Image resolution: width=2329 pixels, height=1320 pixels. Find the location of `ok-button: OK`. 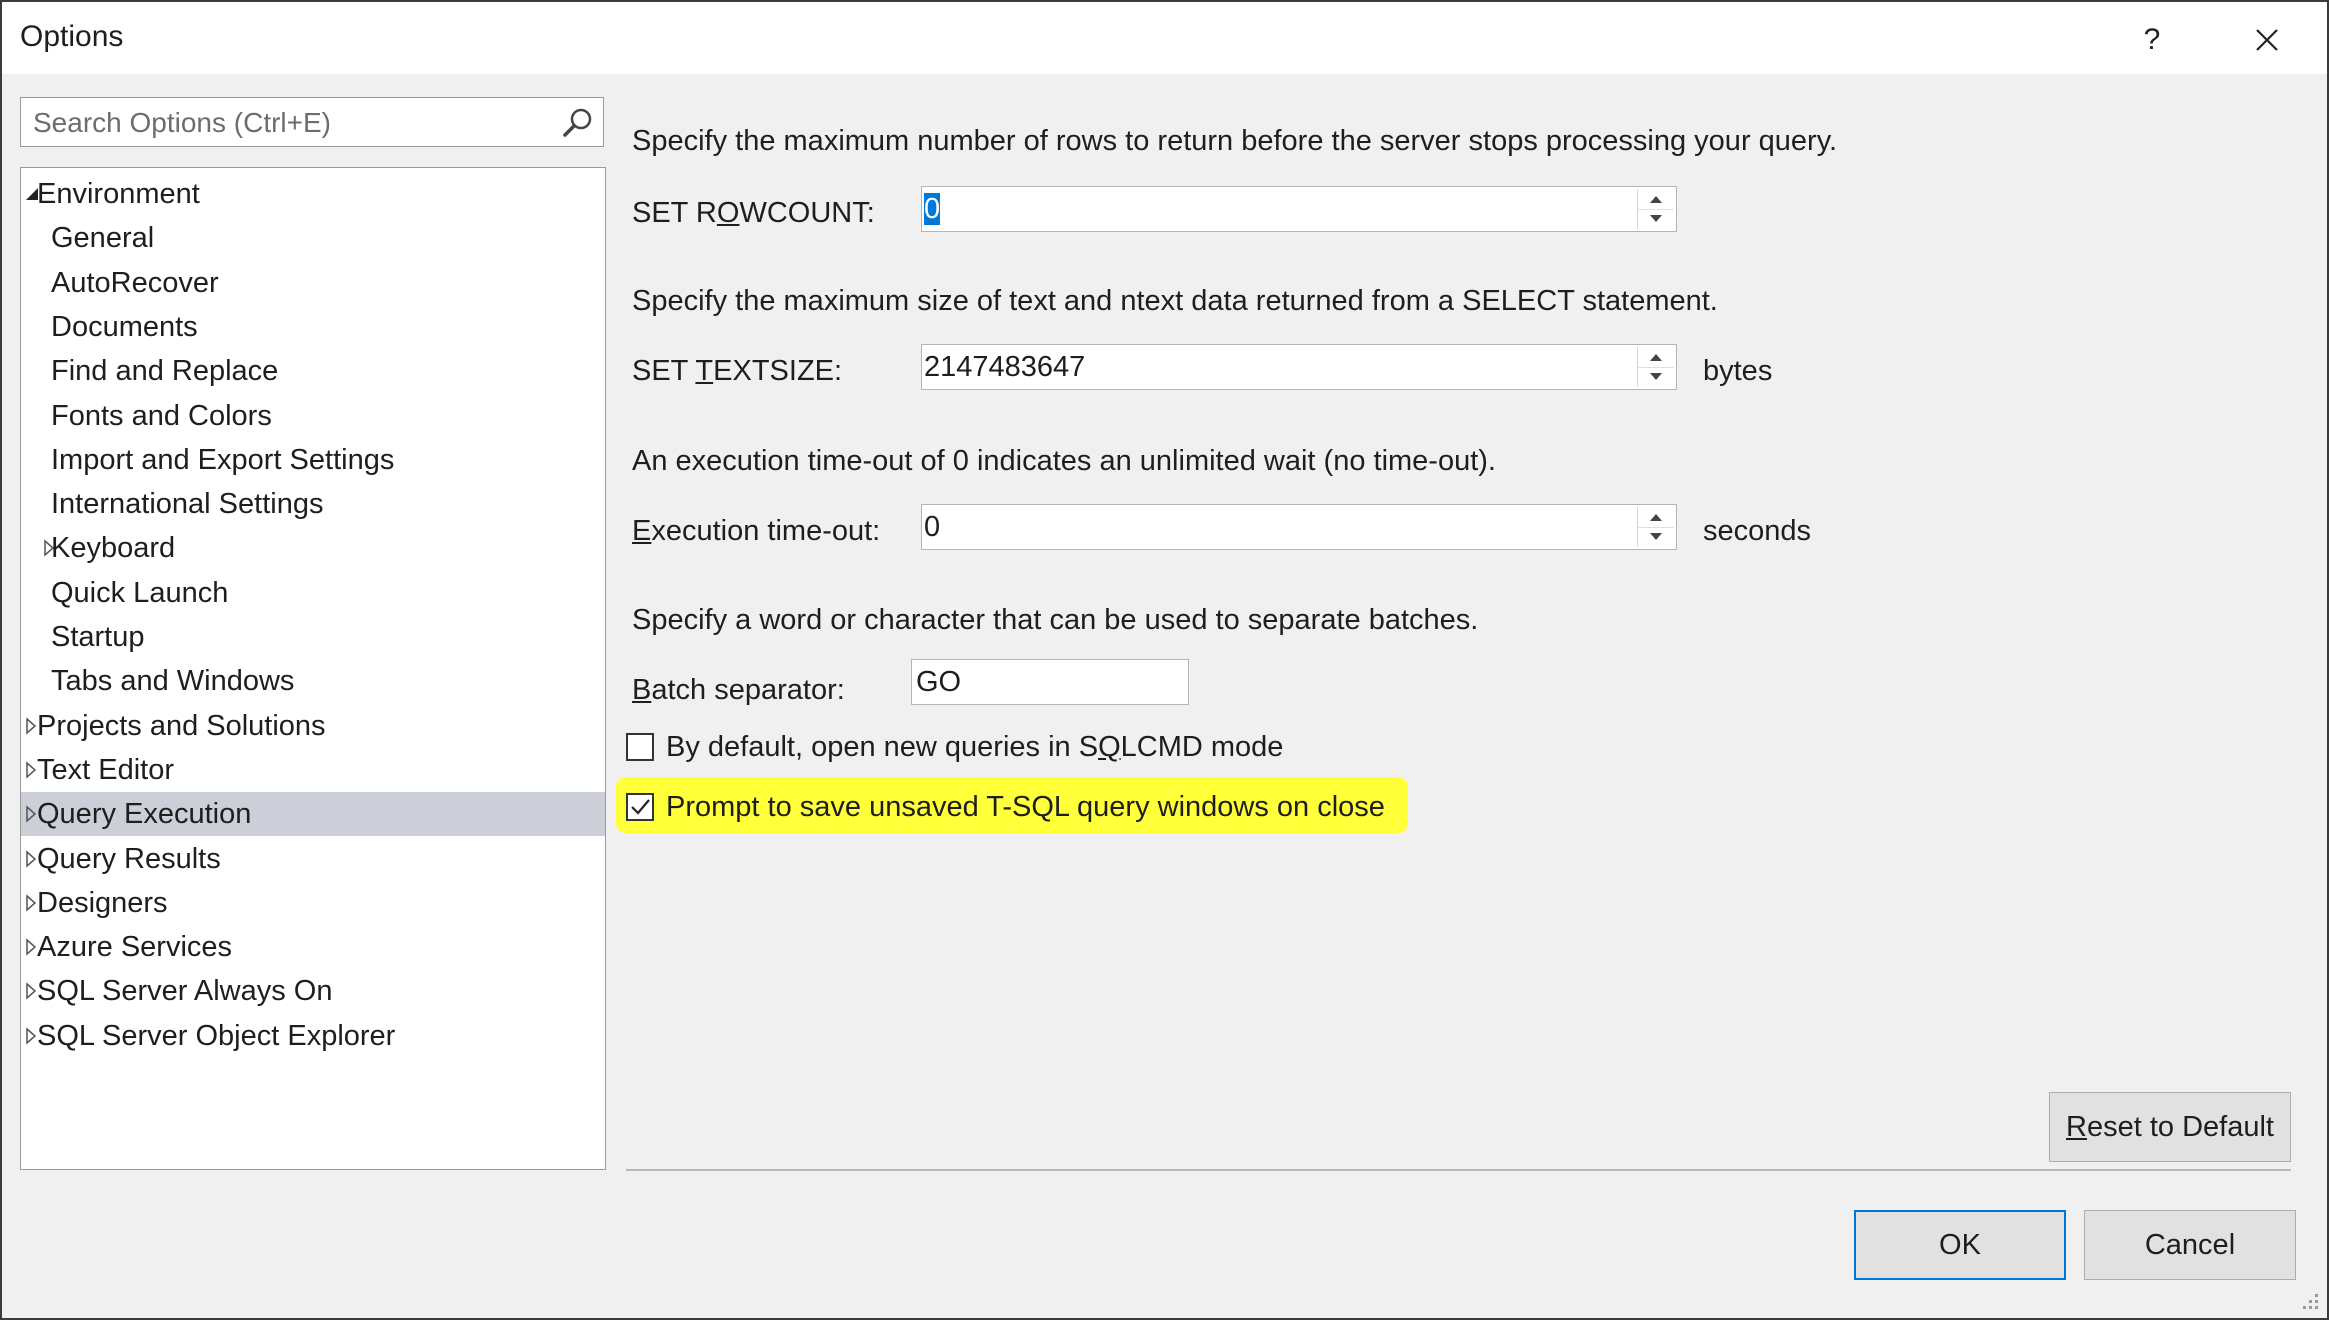

ok-button: OK is located at coordinates (1960, 1245).